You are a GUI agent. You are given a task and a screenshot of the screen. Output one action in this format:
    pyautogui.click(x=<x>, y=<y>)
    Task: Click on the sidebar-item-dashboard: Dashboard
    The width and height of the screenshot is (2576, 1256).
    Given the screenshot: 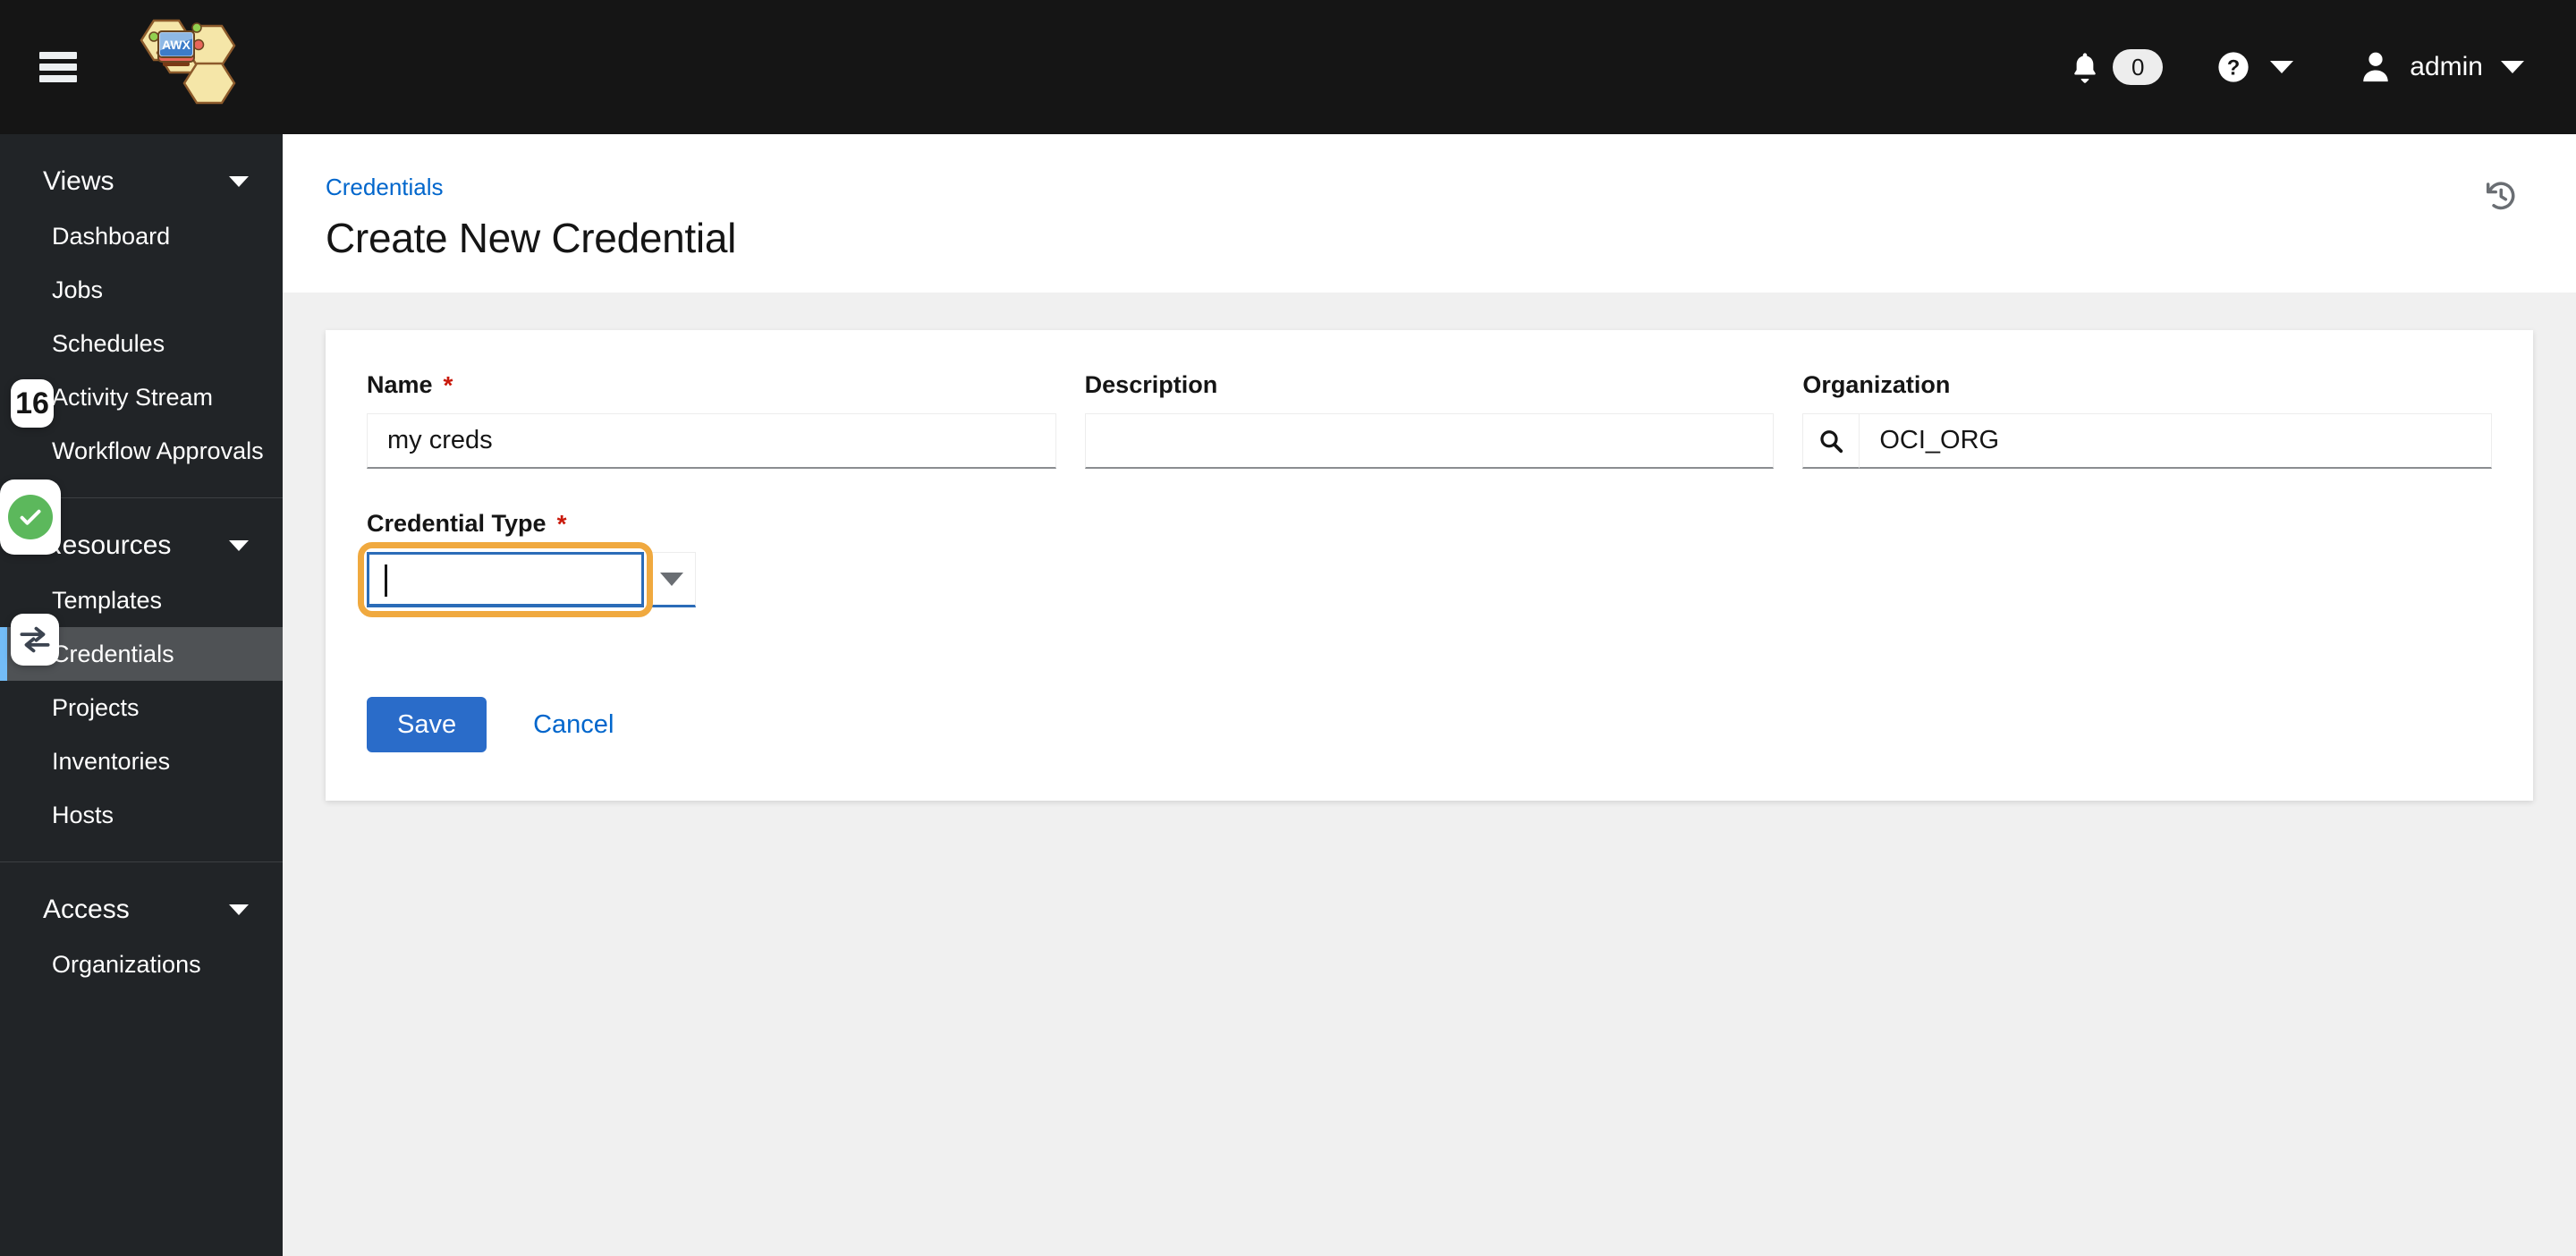 What is the action you would take?
    pyautogui.click(x=141, y=236)
    